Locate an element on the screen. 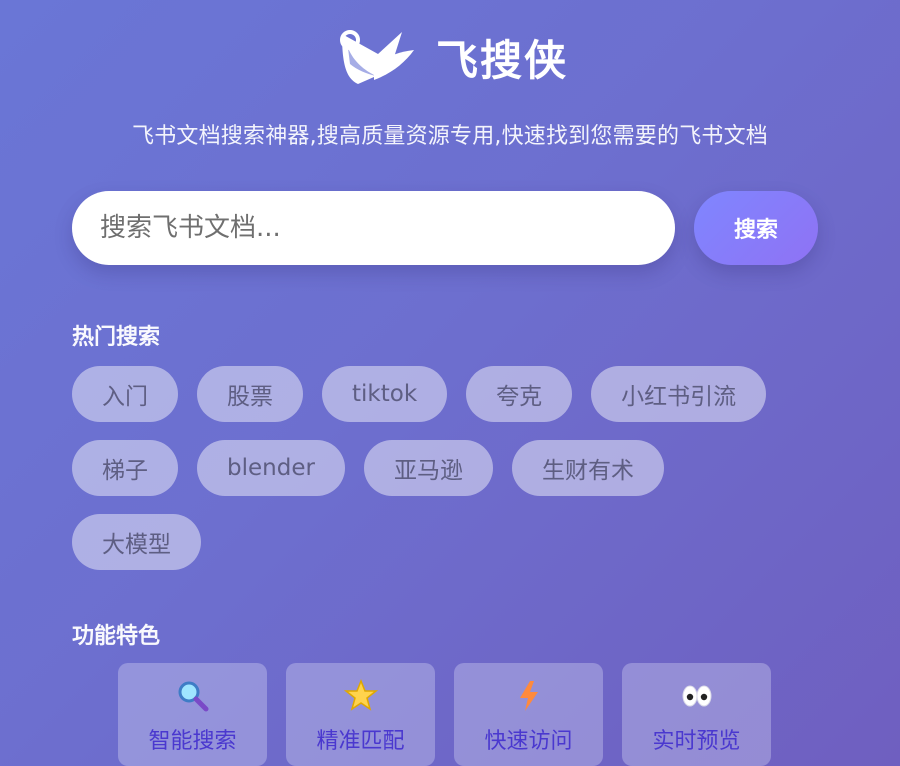 The image size is (900, 766). header: 飞搜侠 is located at coordinates (450, 59).